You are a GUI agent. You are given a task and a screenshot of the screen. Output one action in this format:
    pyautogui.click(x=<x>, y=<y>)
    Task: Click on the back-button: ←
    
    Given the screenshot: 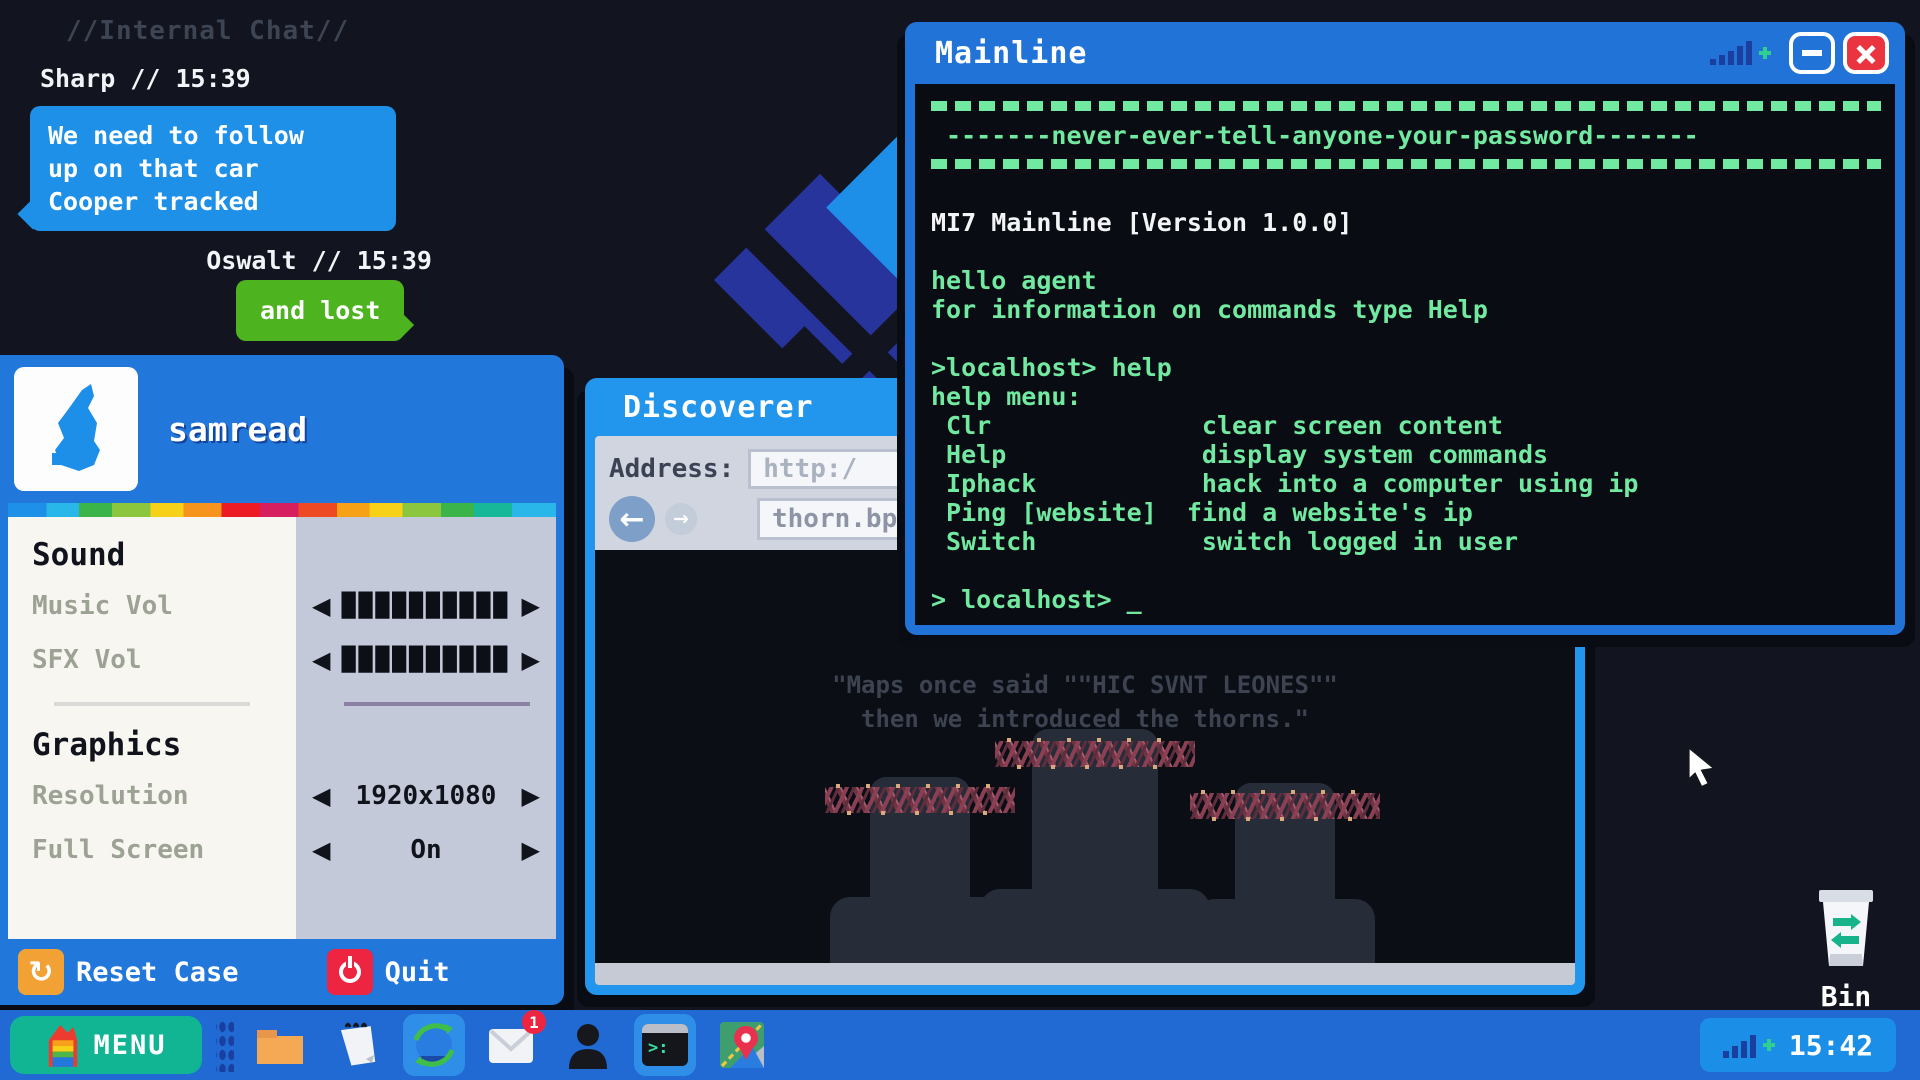 What is the action you would take?
    pyautogui.click(x=632, y=519)
    